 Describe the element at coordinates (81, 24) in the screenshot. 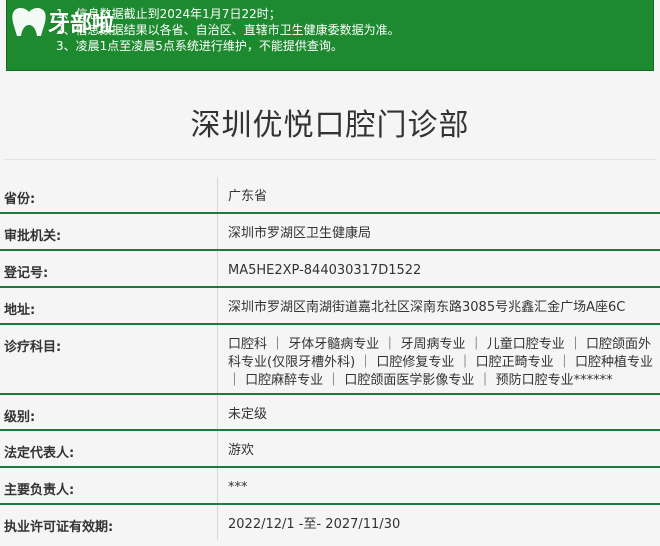

I see `logo-text: 牙部啦` at that location.